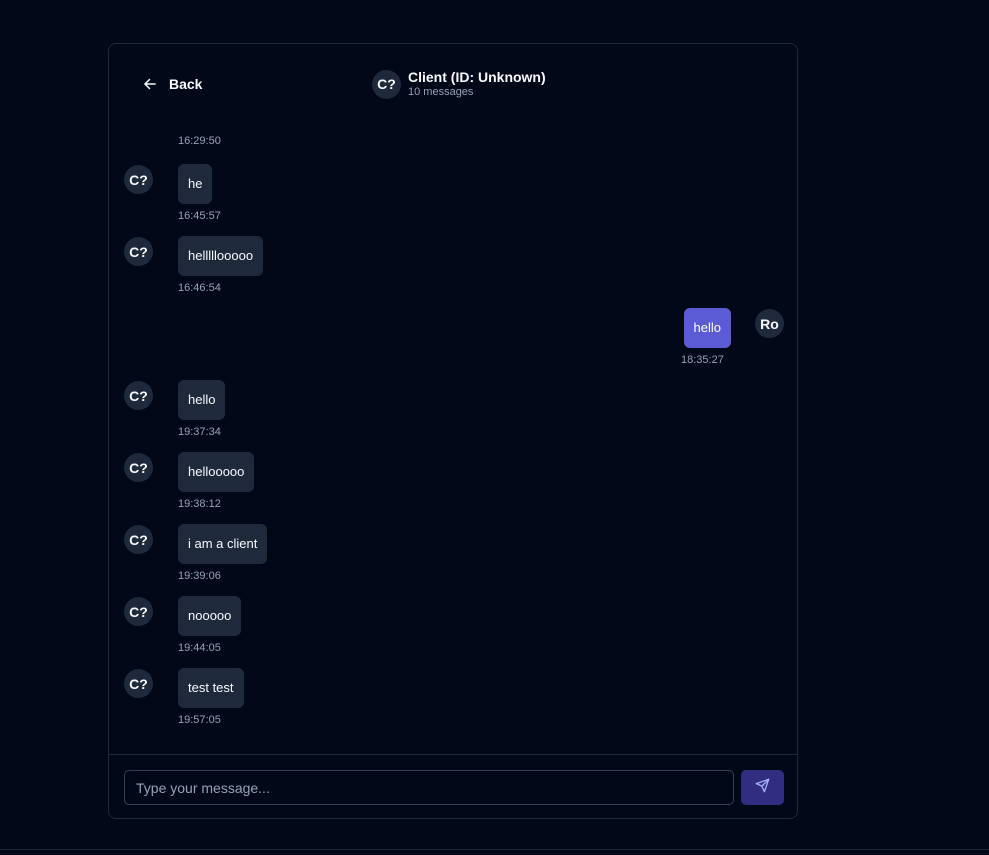 The height and width of the screenshot is (855, 989). I want to click on message-time: 19:38:12, so click(199, 504).